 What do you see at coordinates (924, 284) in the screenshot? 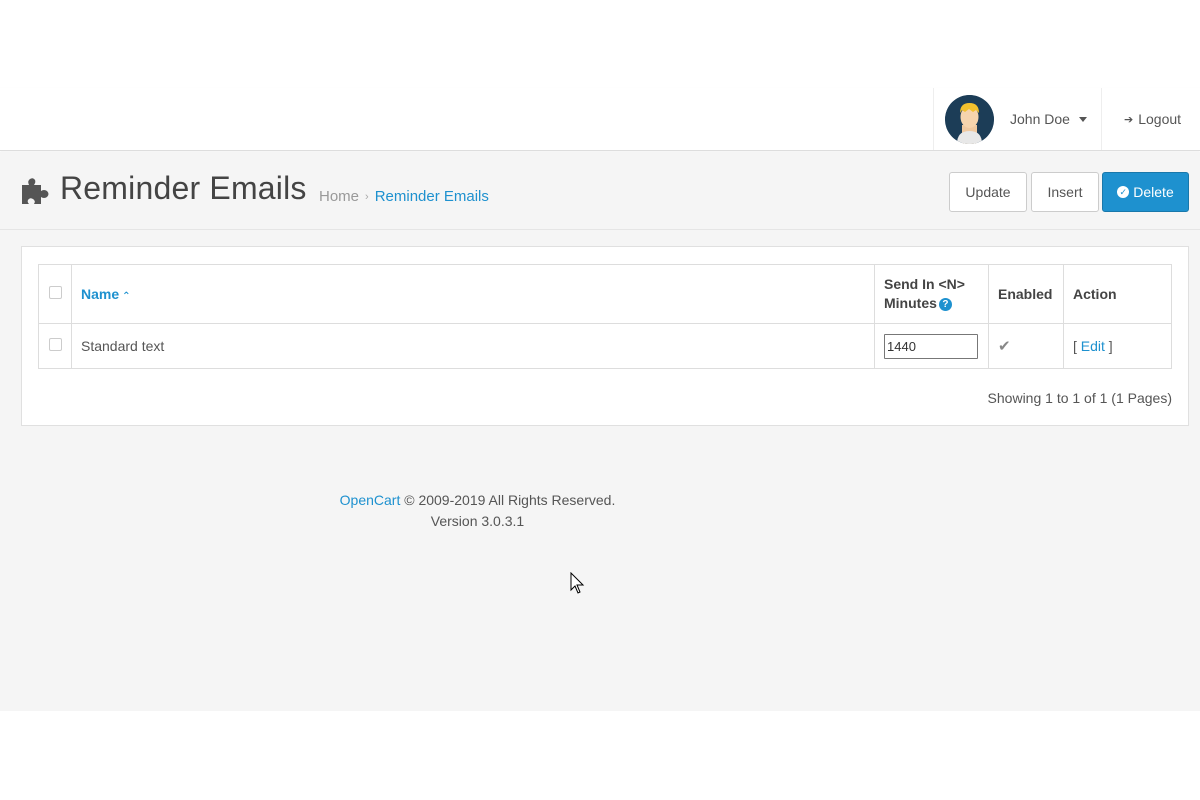
I see `column-send-in-line1: Send In <N>` at bounding box center [924, 284].